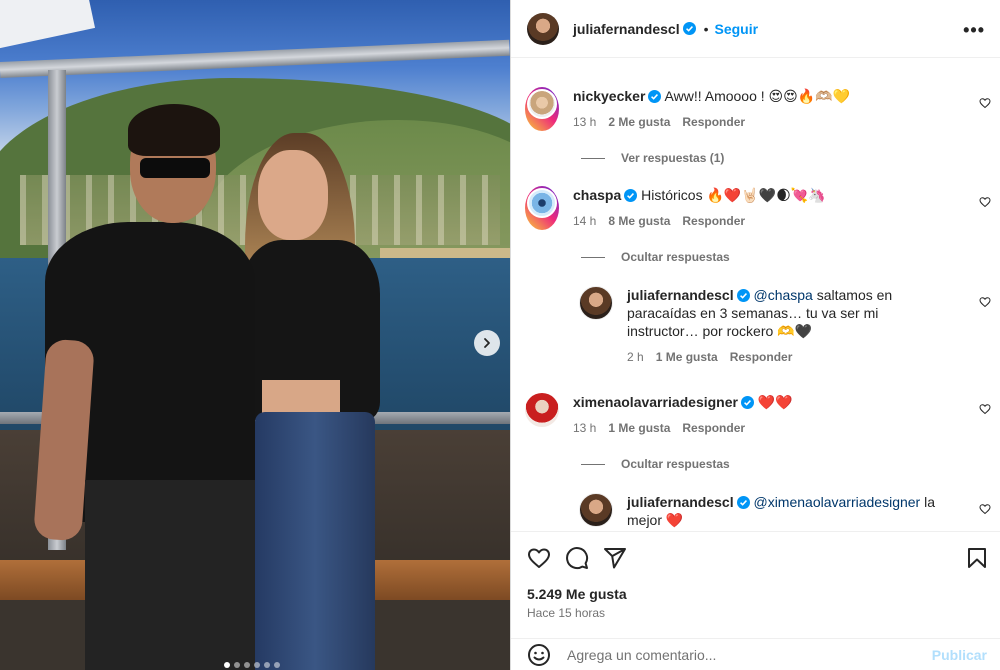 The width and height of the screenshot is (1000, 670). What do you see at coordinates (315, 541) in the screenshot?
I see `woman-jeans` at bounding box center [315, 541].